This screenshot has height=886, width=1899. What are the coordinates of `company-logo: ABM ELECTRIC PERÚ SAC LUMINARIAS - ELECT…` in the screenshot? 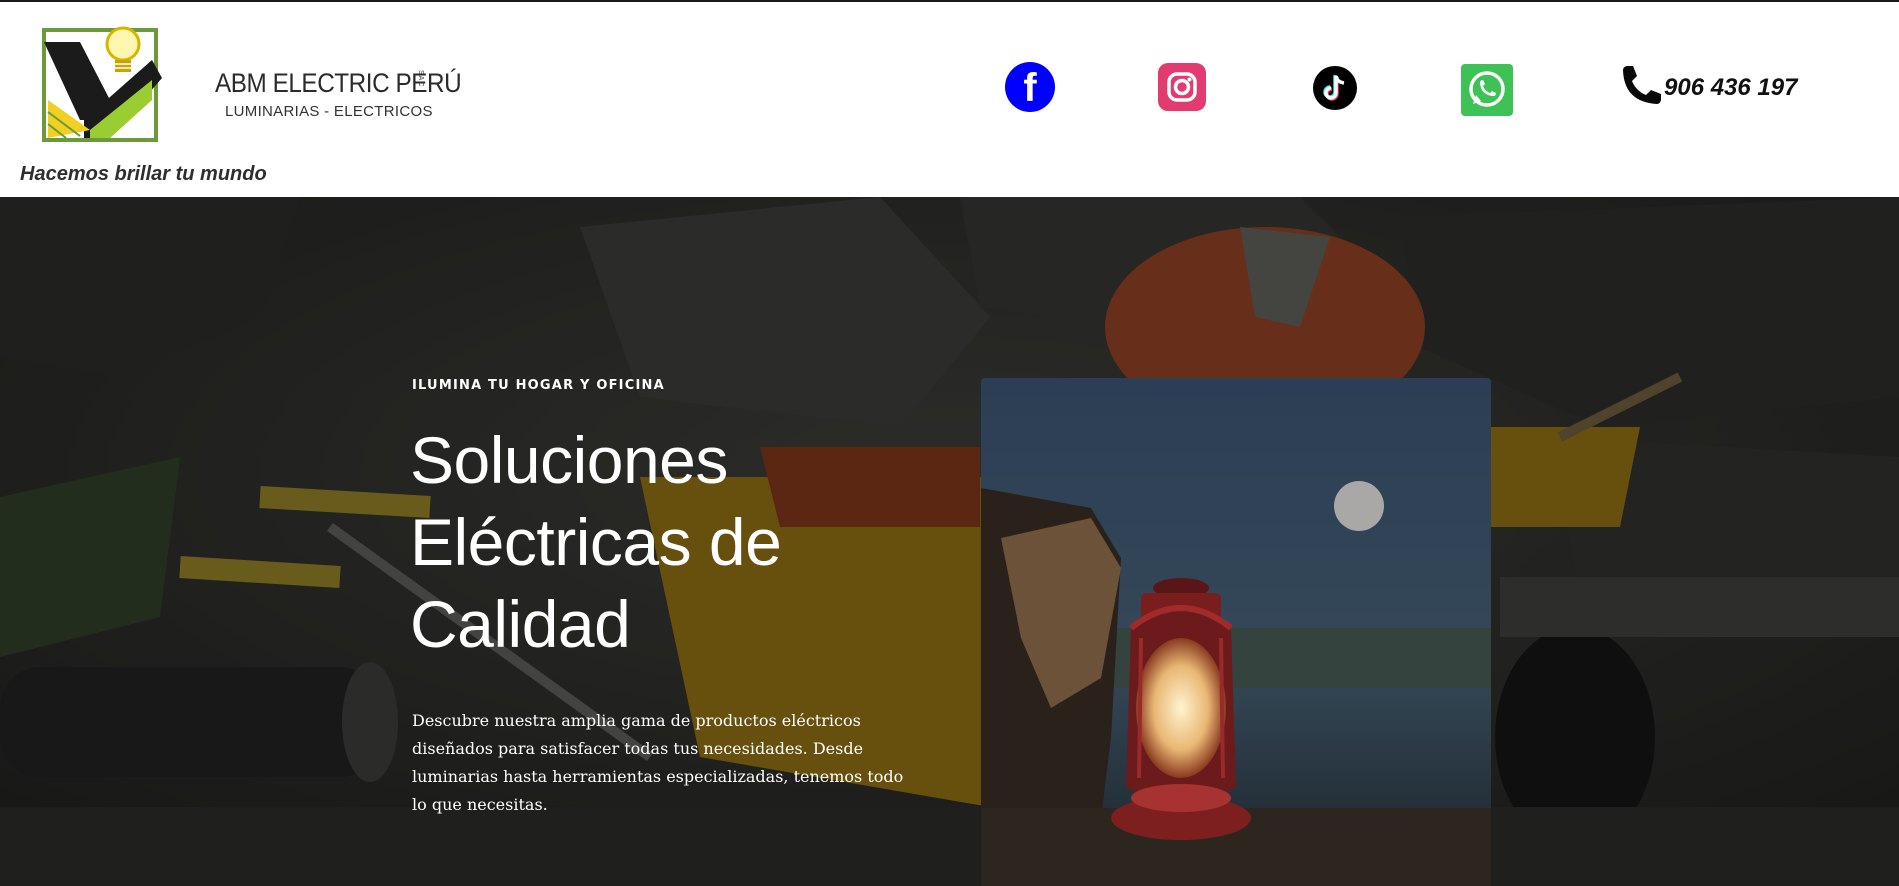 It's located at (251, 85).